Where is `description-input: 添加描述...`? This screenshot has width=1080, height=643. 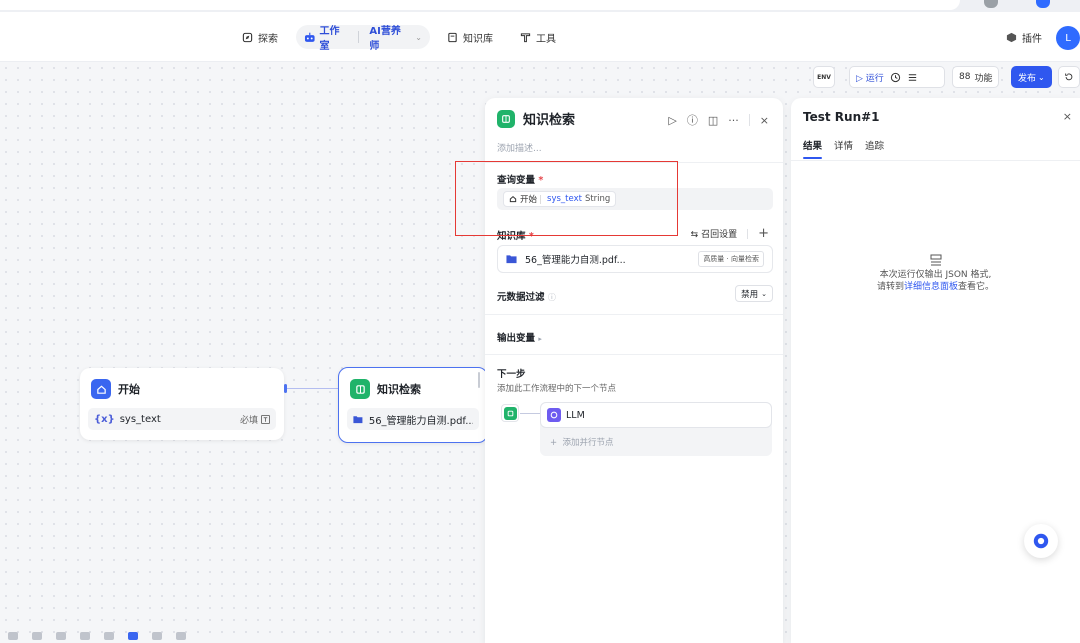
description-input: 添加描述... is located at coordinates (519, 147).